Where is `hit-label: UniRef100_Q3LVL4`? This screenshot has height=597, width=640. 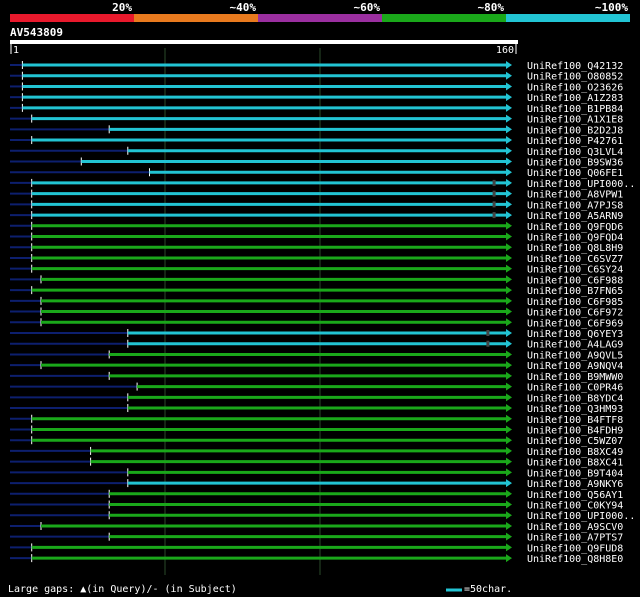
hit-label: UniRef100_Q3LVL4 is located at coordinates (575, 152).